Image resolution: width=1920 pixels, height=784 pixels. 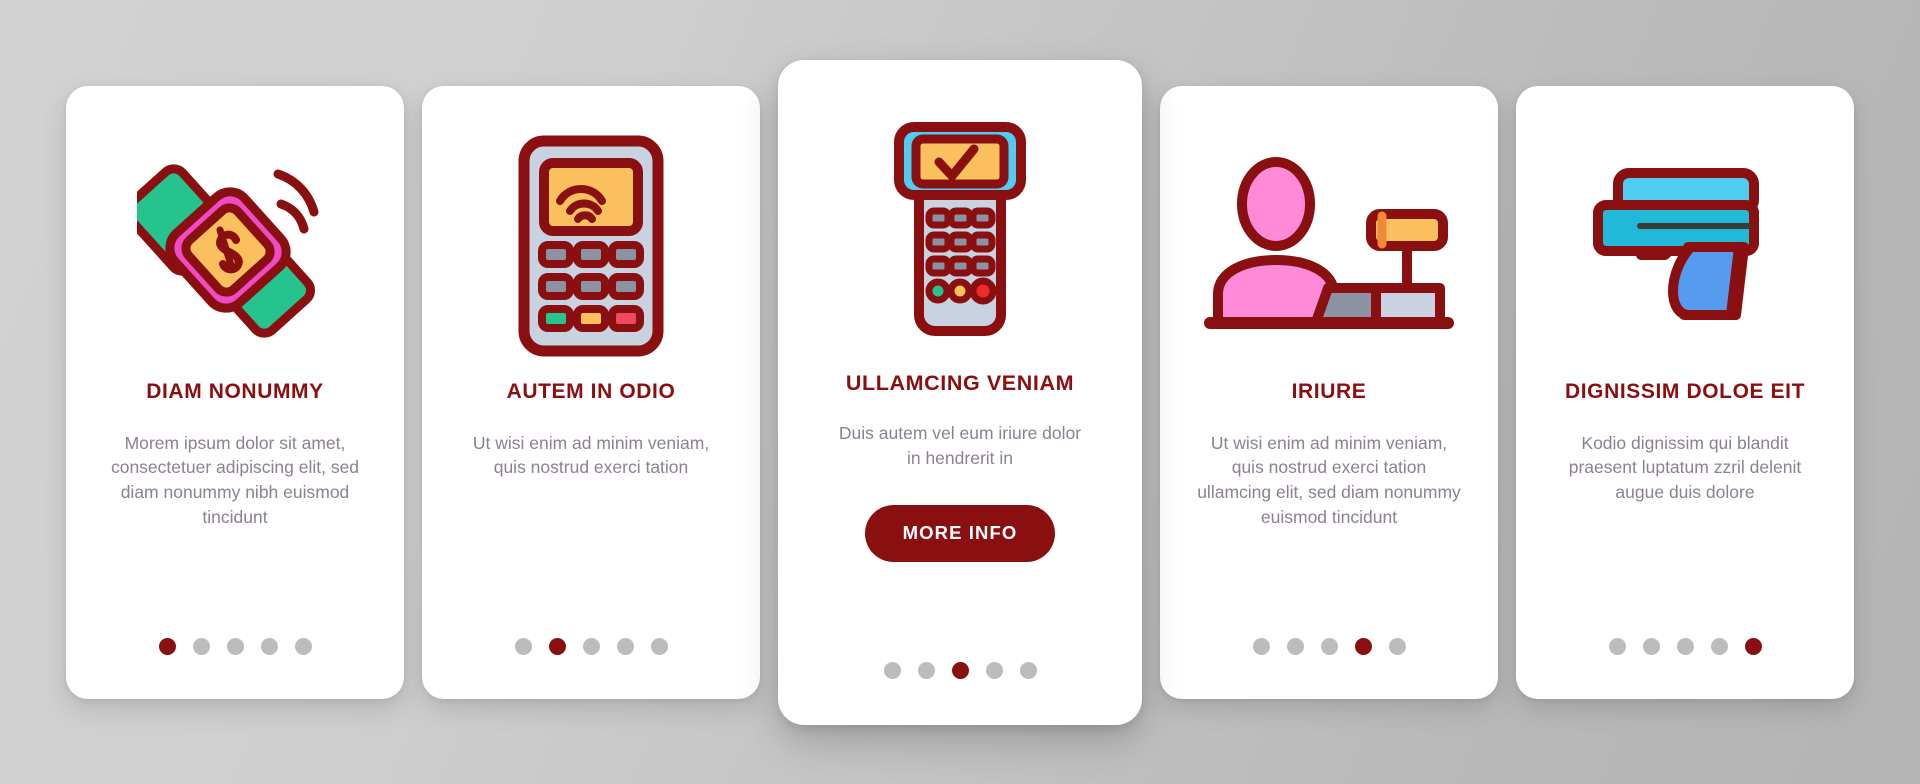 I want to click on card-4-pagination-dots, so click(x=1329, y=646).